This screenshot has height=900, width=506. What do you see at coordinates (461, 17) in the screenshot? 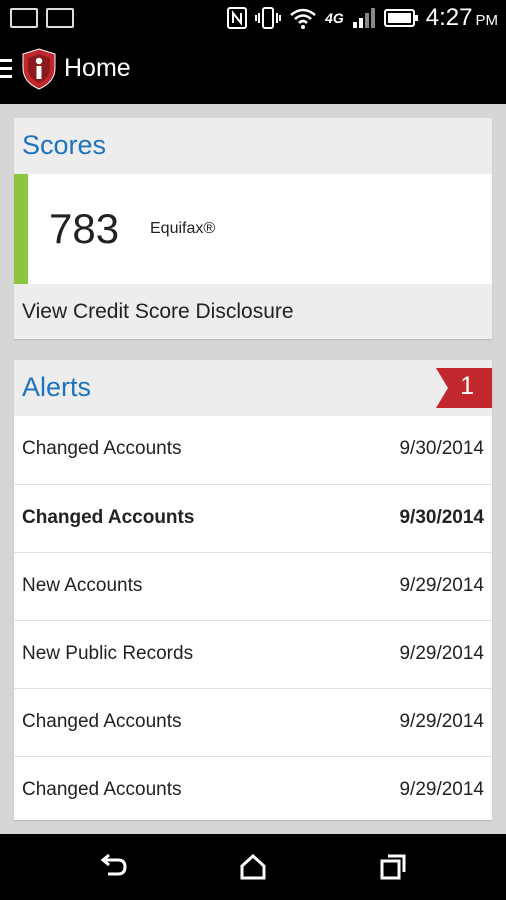
I see `clock: 4:27 PM` at bounding box center [461, 17].